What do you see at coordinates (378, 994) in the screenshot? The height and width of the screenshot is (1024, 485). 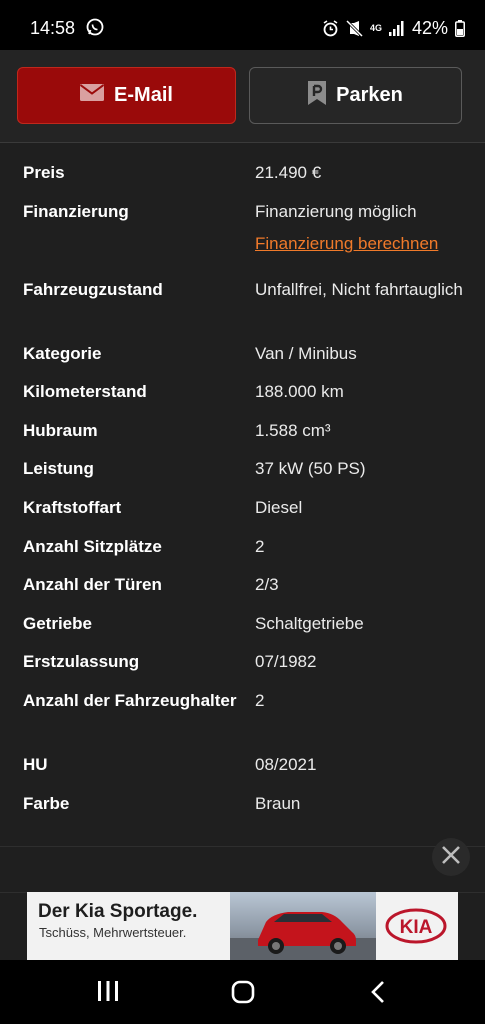 I see `back-button` at bounding box center [378, 994].